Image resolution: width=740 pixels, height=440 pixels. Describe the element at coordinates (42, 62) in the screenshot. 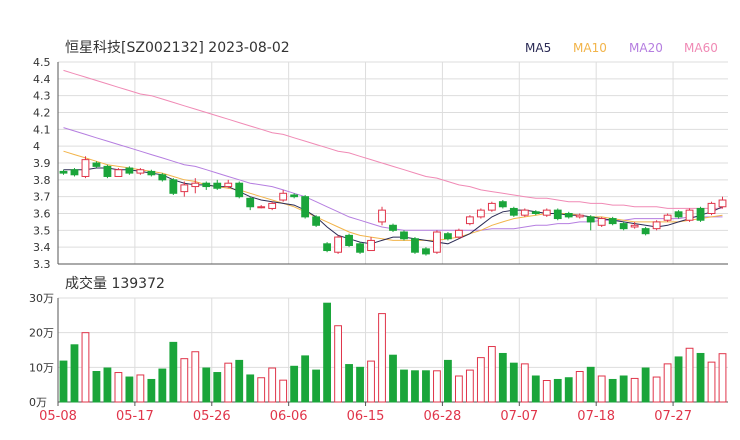

I see `price-tick-label: 4.5` at that location.